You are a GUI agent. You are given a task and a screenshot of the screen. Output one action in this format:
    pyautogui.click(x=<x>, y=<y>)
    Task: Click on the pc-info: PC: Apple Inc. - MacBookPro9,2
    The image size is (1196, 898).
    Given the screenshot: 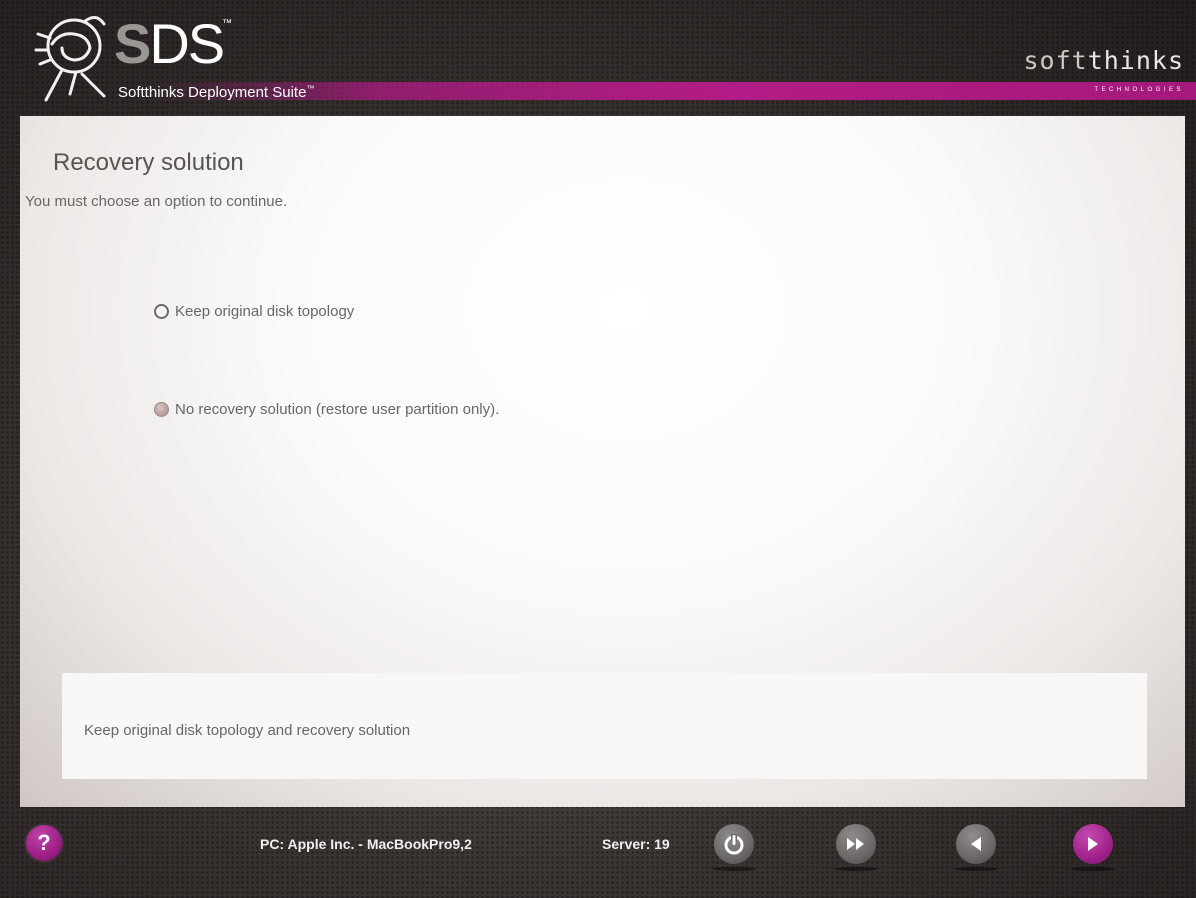 What is the action you would take?
    pyautogui.click(x=366, y=844)
    